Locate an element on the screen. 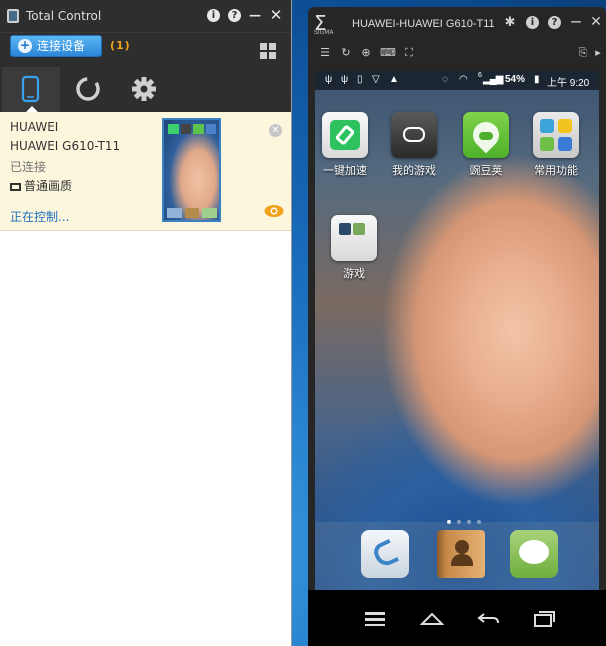 This screenshot has width=606, height=646. connect-device-button: + 连接设备 is located at coordinates (56, 46).